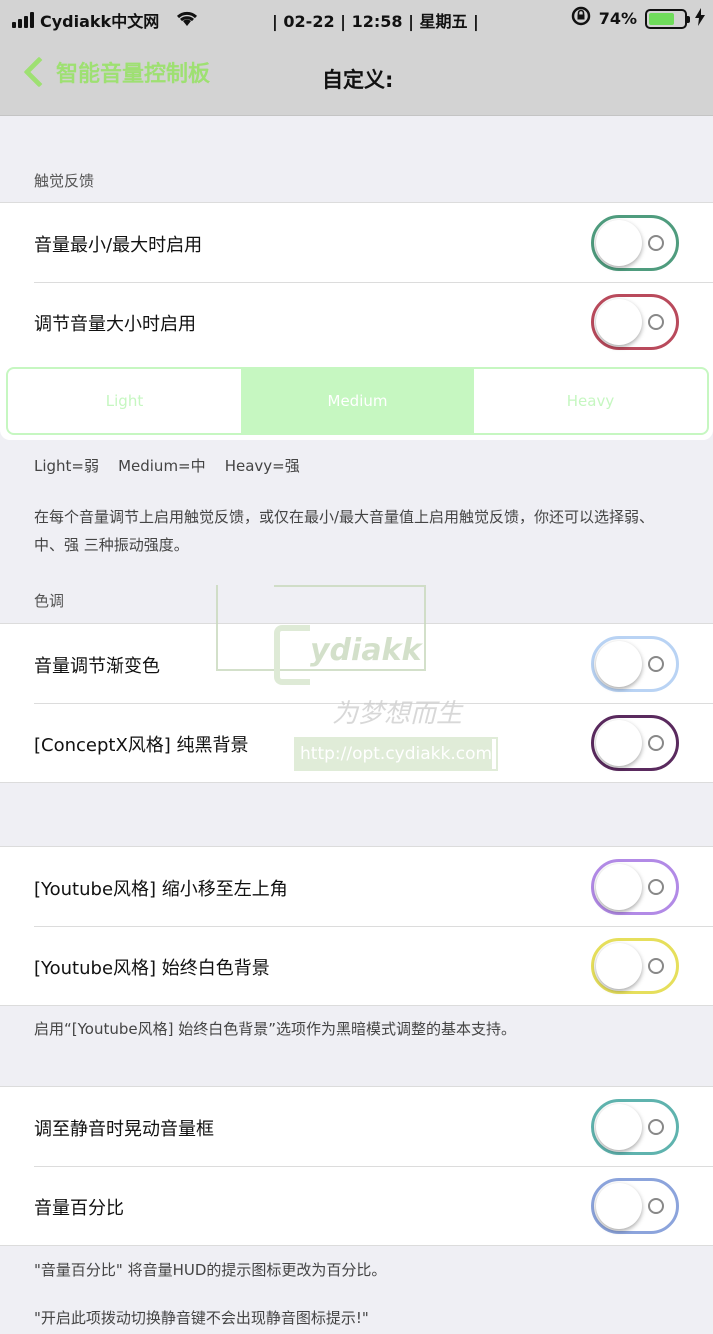 The width and height of the screenshot is (713, 1334). Describe the element at coordinates (638, 18) in the screenshot. I see `status-right: 74%` at that location.